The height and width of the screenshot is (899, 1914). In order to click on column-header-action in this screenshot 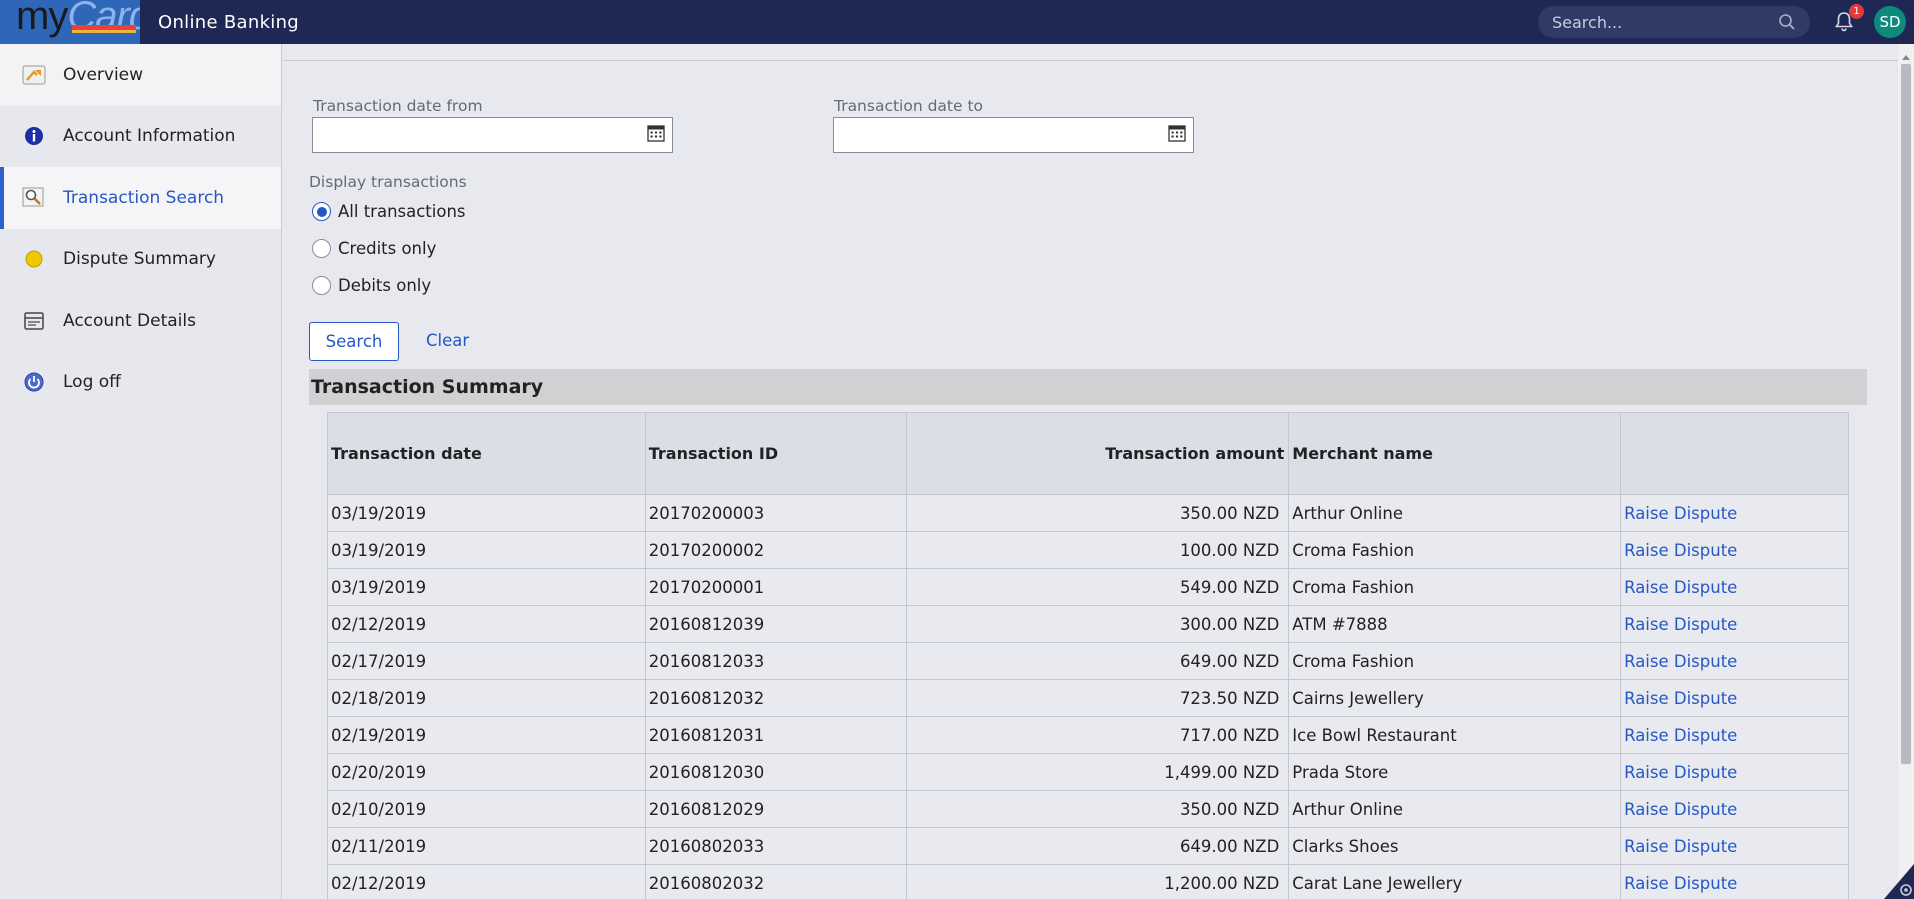, I will do `click(1734, 453)`.